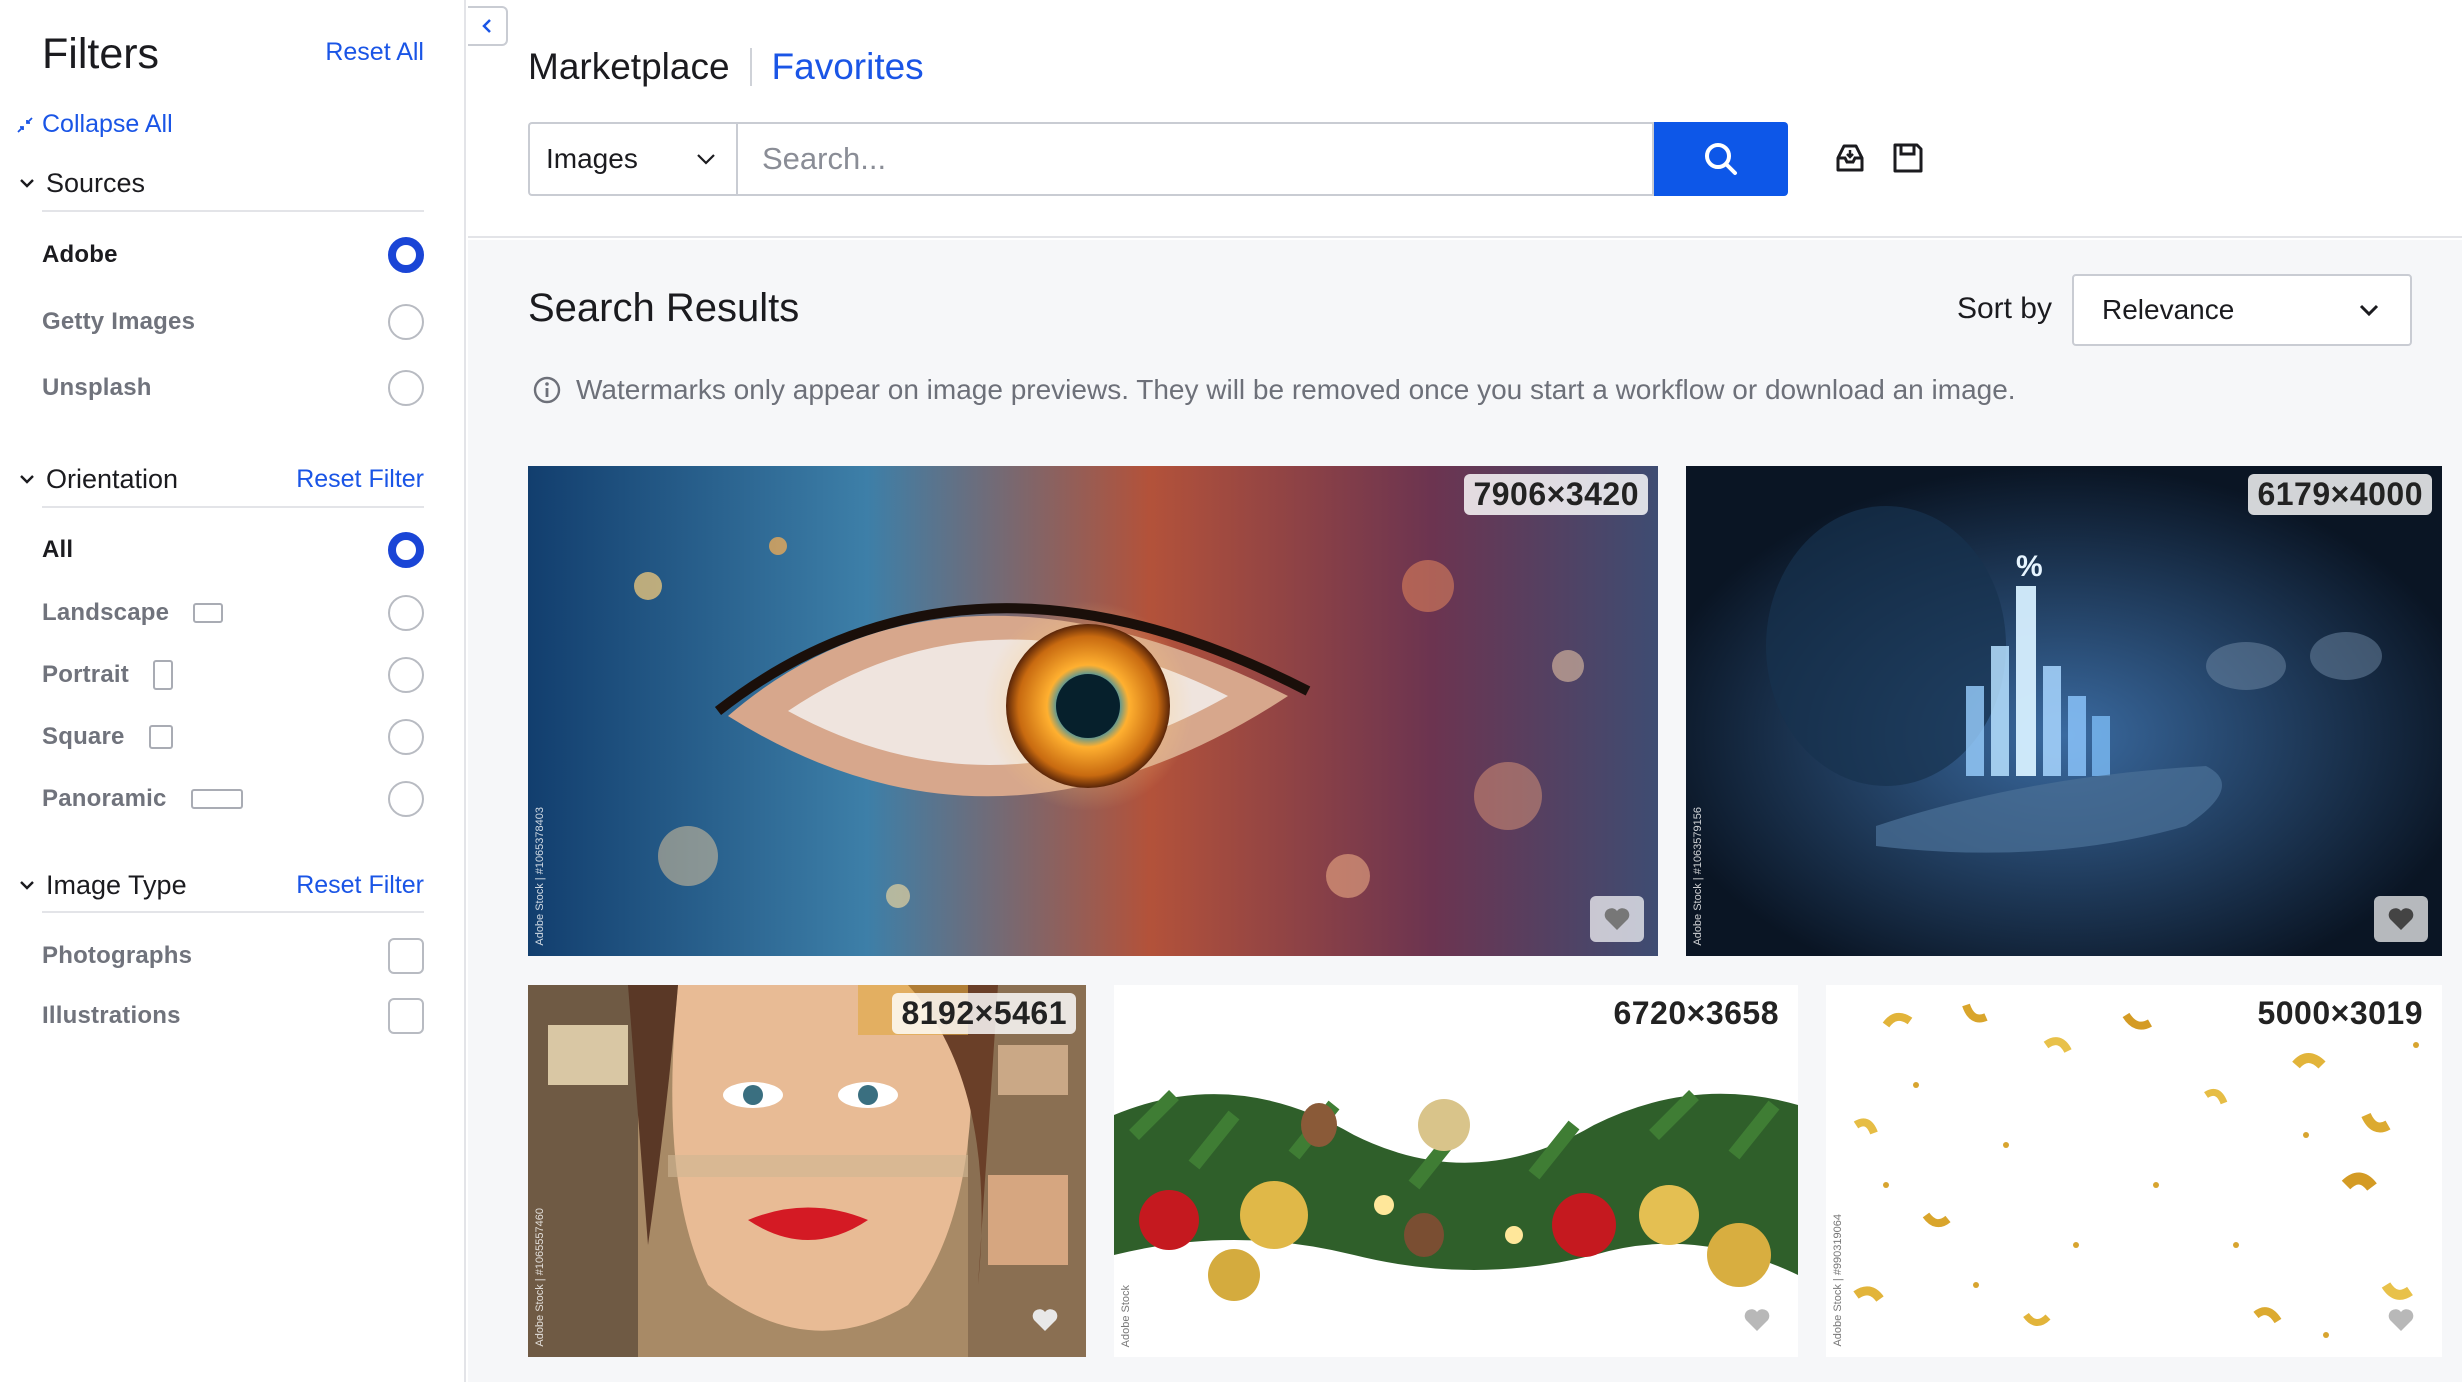  I want to click on portrait-shape-icon, so click(162, 675).